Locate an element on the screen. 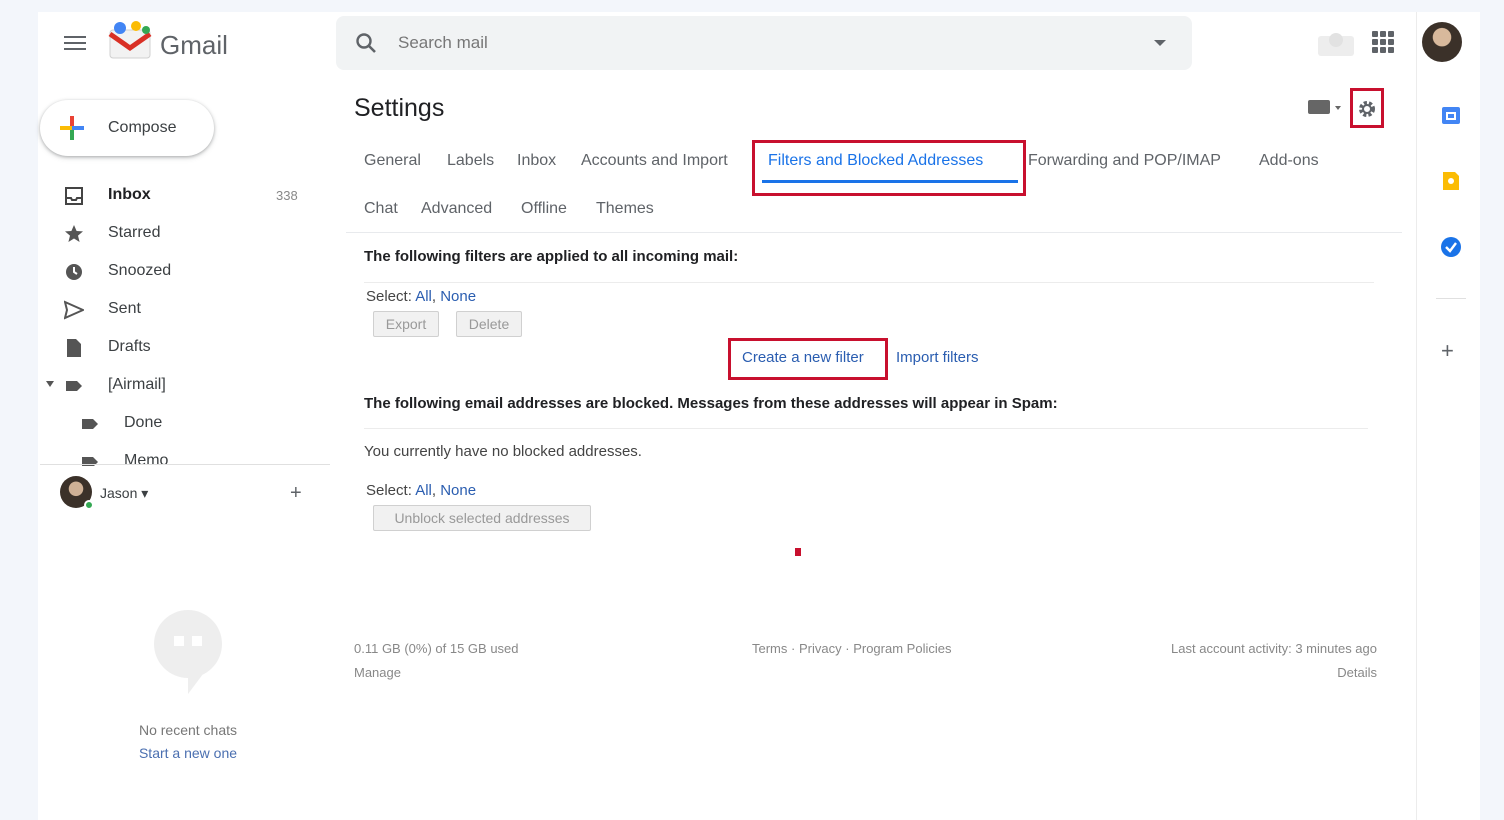 The width and height of the screenshot is (1504, 820). compose-button: Compose is located at coordinates (127, 128).